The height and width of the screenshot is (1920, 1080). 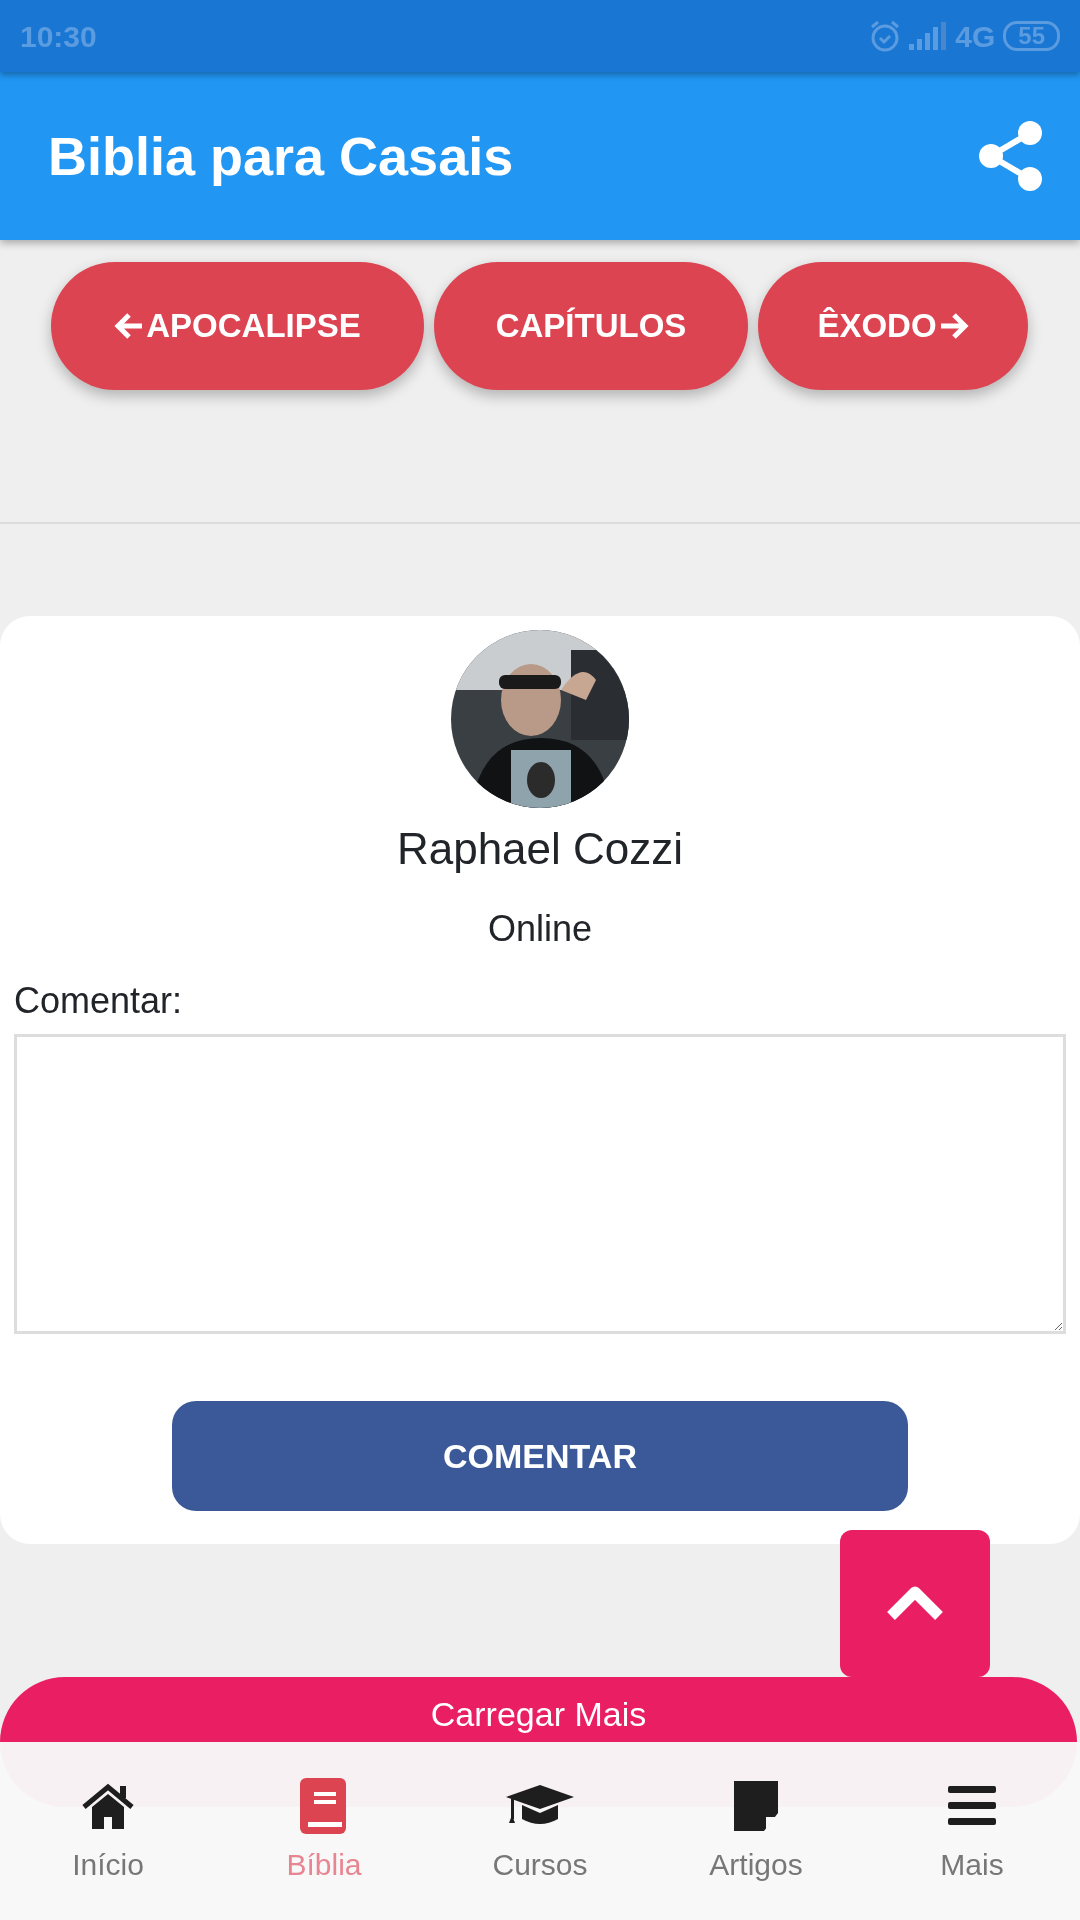 What do you see at coordinates (1031, 36) in the screenshot?
I see `battery-level: 55` at bounding box center [1031, 36].